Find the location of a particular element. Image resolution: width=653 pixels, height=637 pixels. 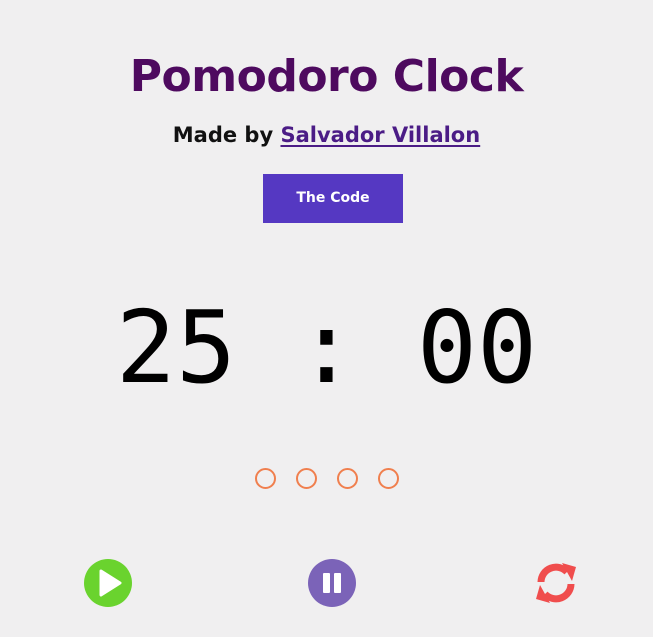

play-button is located at coordinates (108, 583).